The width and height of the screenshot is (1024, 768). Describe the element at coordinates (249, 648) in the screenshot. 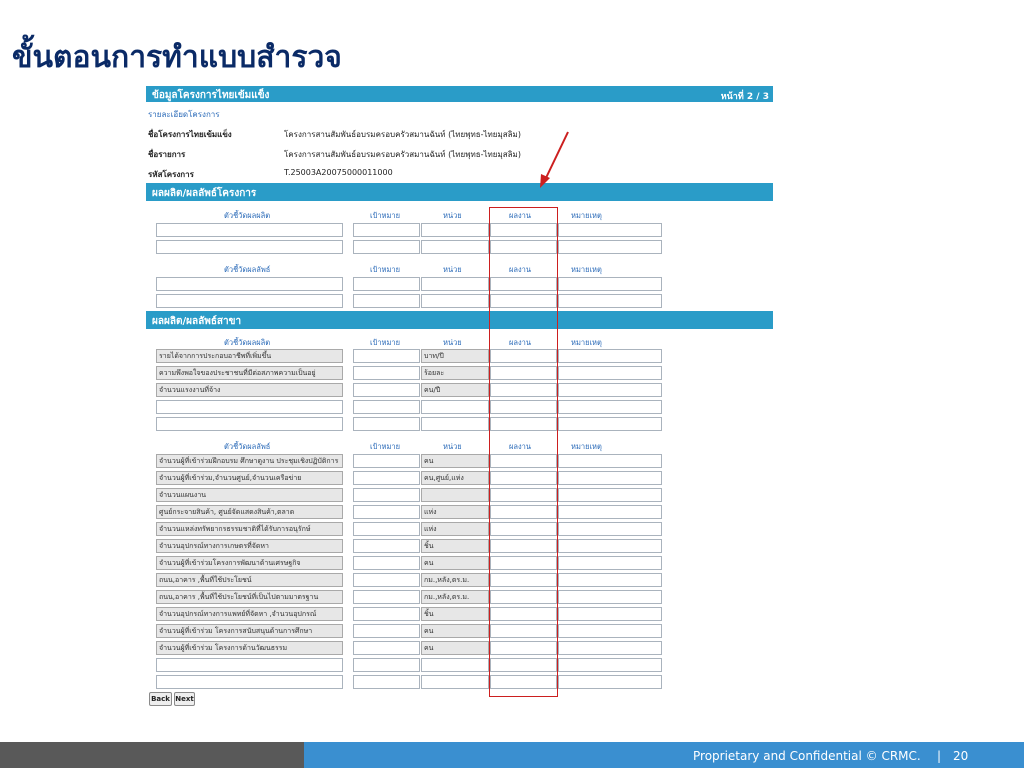

I see `s2-outcome-row-11-indicator: จำนวนผู้ที่เข้าร่วม โครงการด้านวัฒนธรรม` at that location.